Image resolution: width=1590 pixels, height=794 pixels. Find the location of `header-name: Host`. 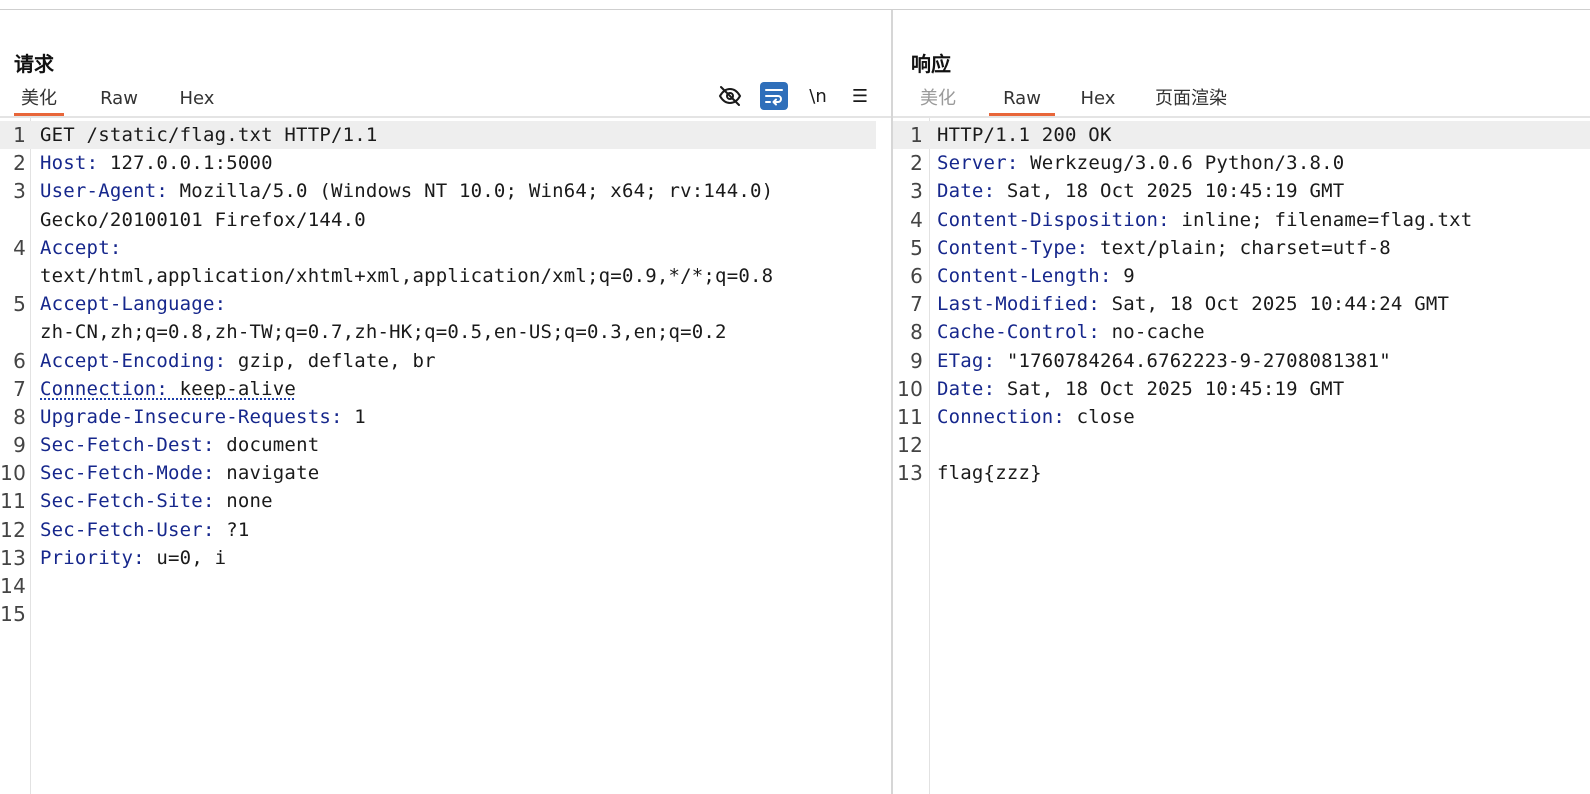

header-name: Host is located at coordinates (63, 163).